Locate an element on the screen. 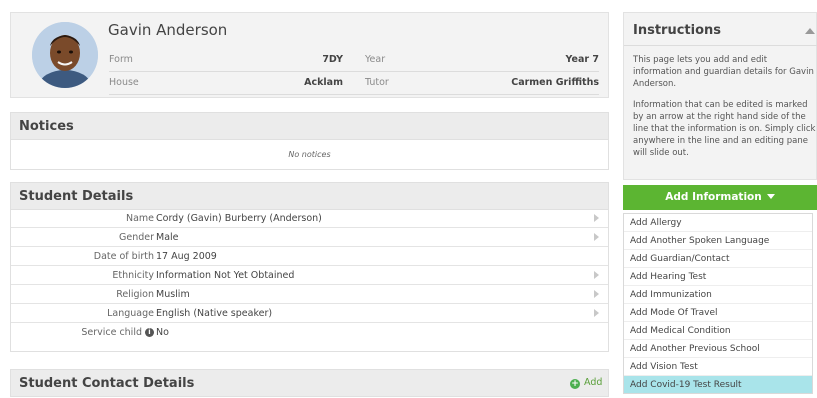 The height and width of the screenshot is (398, 817). instructions-divider is located at coordinates (720, 45).